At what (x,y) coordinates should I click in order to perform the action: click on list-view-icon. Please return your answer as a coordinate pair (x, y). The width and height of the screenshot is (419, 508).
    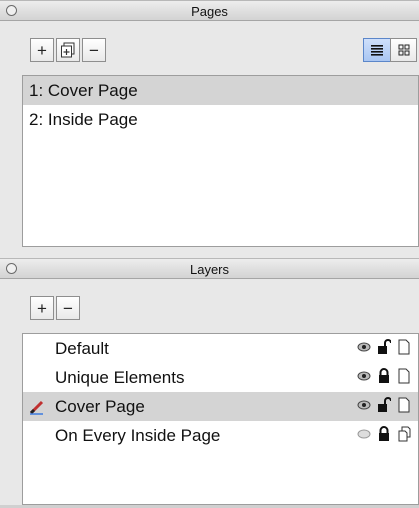
    Looking at the image, I should click on (377, 50).